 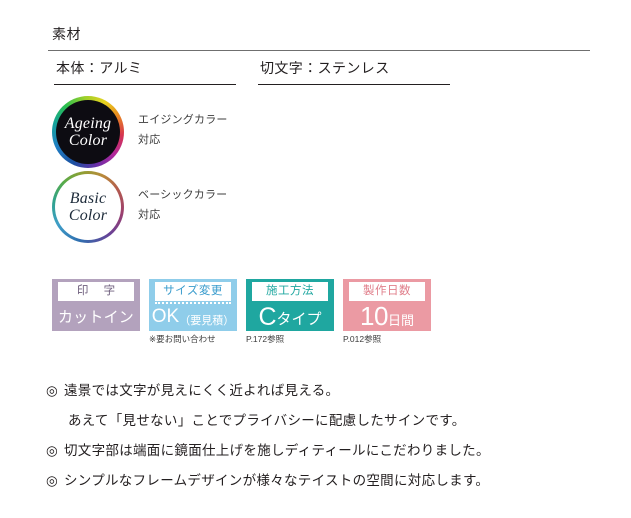 I want to click on spec-size-change-value: OK （要見積）, so click(x=193, y=316).